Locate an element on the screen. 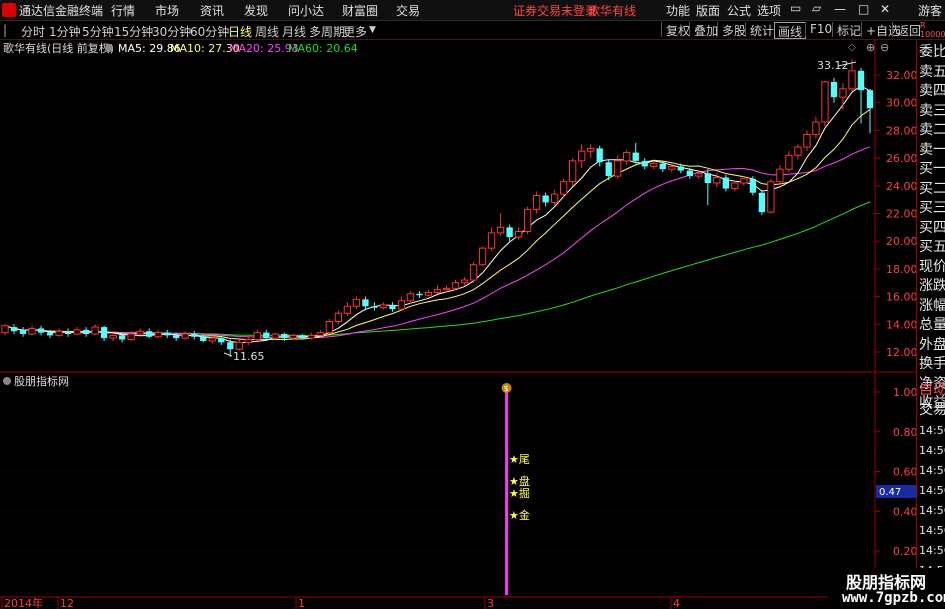  mark-button: 标记 is located at coordinates (846, 30).